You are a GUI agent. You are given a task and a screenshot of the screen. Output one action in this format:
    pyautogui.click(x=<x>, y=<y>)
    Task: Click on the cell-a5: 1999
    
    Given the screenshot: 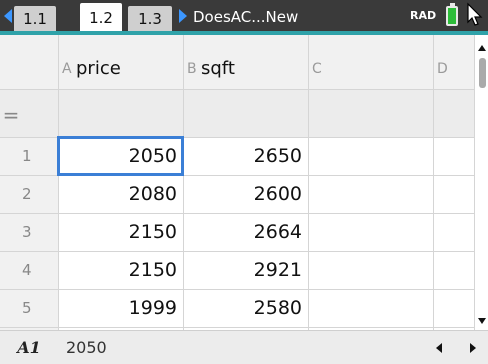 What is the action you would take?
    pyautogui.click(x=121, y=308)
    